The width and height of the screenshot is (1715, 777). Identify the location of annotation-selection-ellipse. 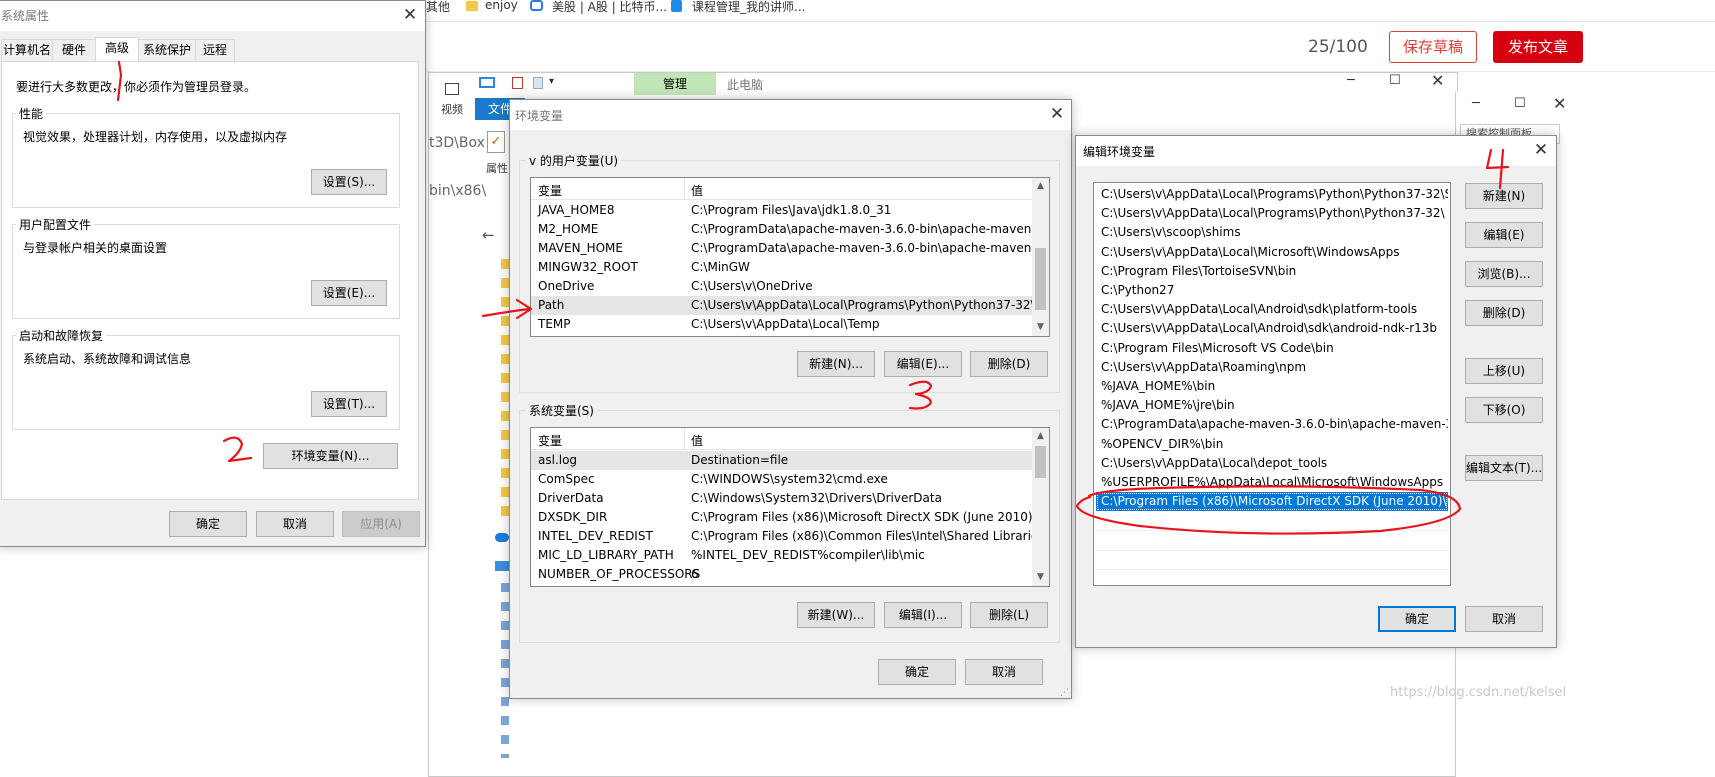
(1268, 510).